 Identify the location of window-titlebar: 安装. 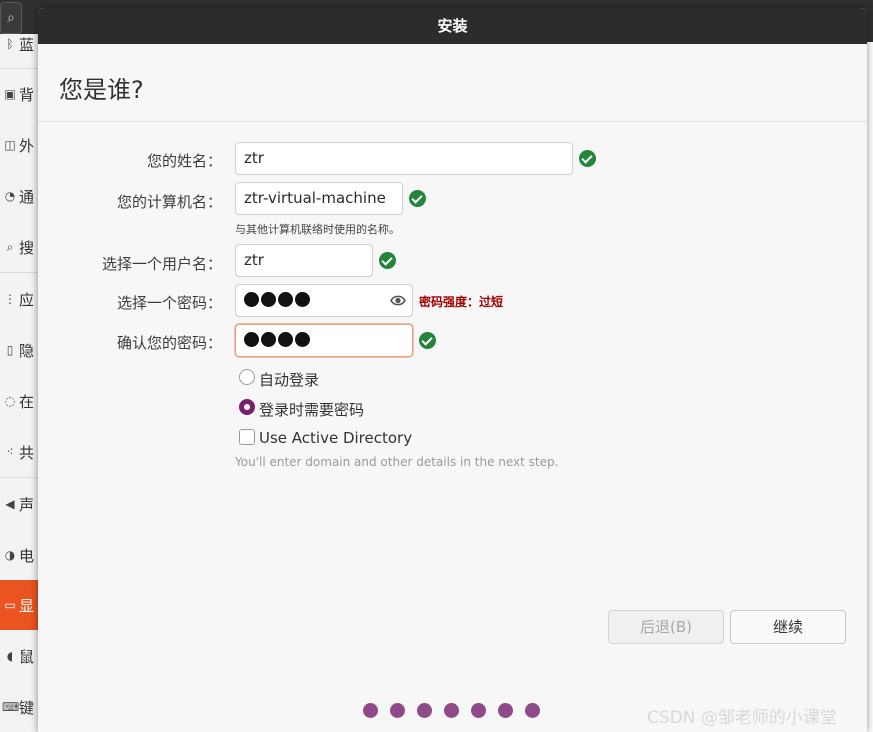
(452, 26).